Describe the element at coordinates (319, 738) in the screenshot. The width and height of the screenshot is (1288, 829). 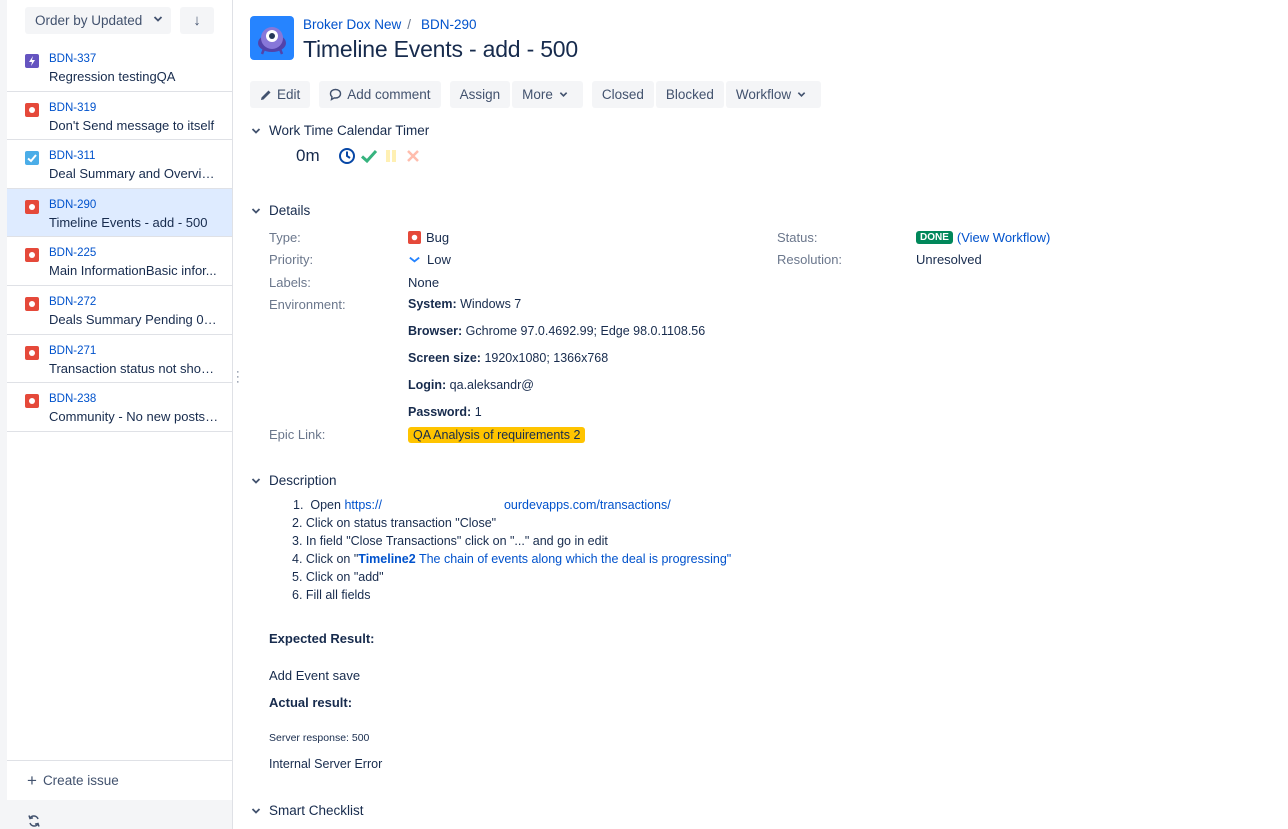
I see `server-response-text: Server response: 500` at that location.